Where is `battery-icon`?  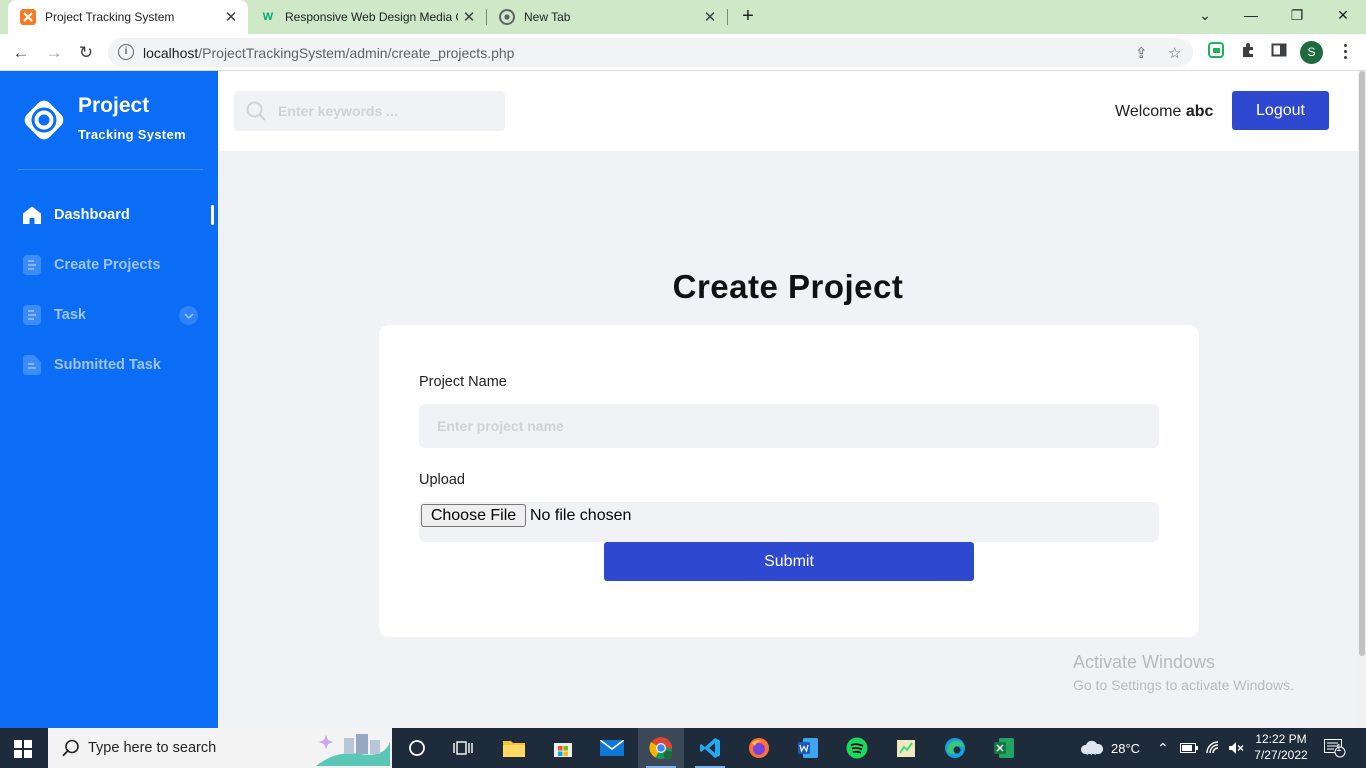 battery-icon is located at coordinates (1189, 748).